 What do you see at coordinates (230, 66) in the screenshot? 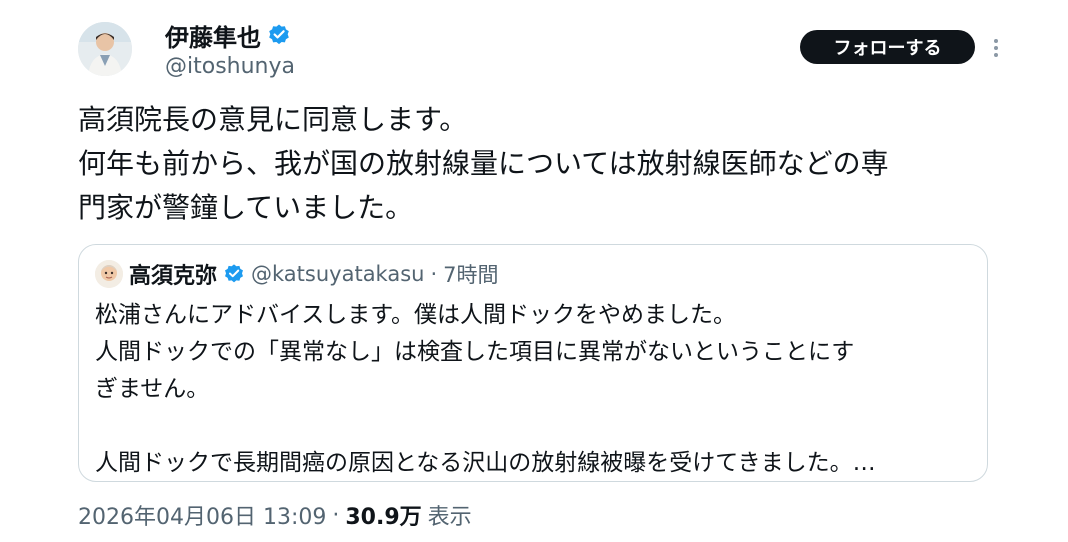
I see `author-handle: @itoshunya` at bounding box center [230, 66].